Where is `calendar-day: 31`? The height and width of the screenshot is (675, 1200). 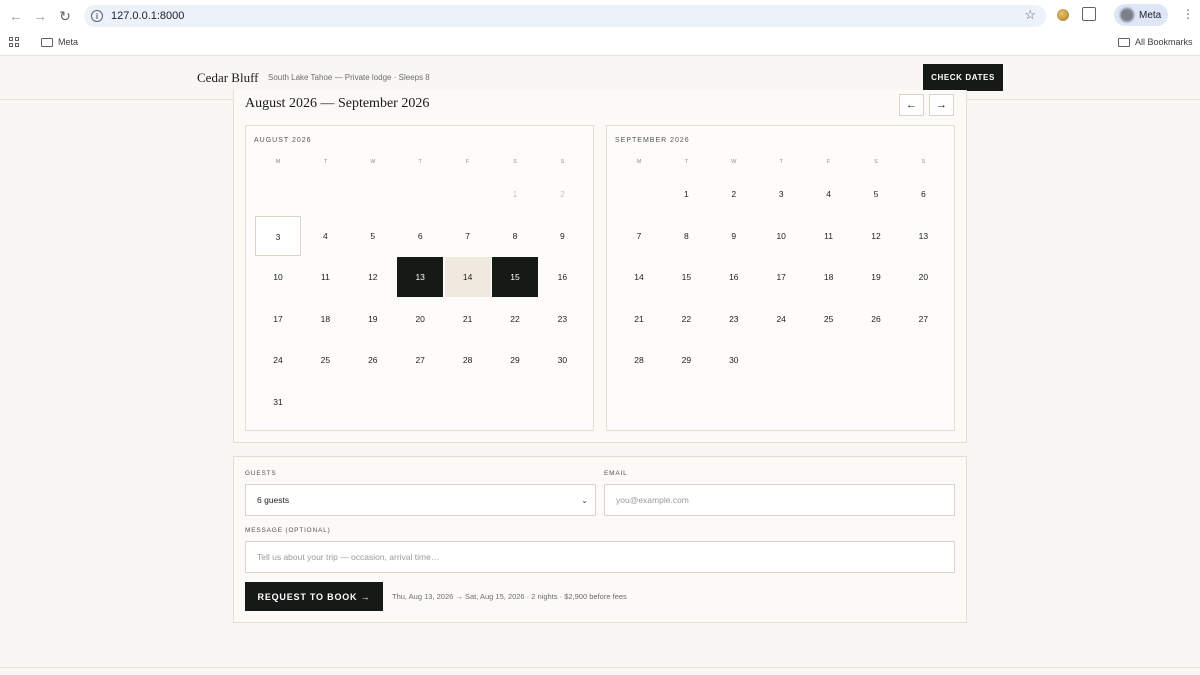
calendar-day: 31 is located at coordinates (278, 402).